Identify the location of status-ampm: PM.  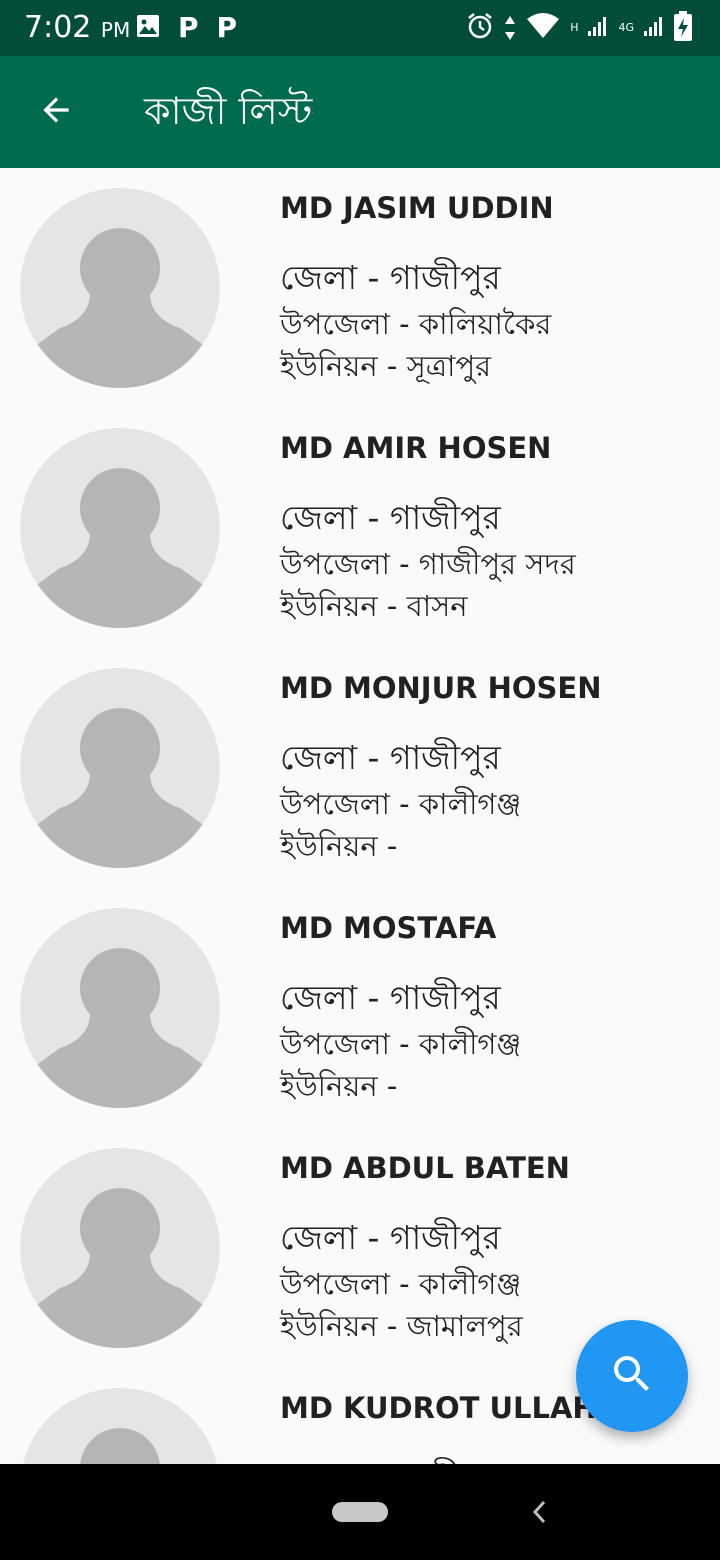
(115, 30).